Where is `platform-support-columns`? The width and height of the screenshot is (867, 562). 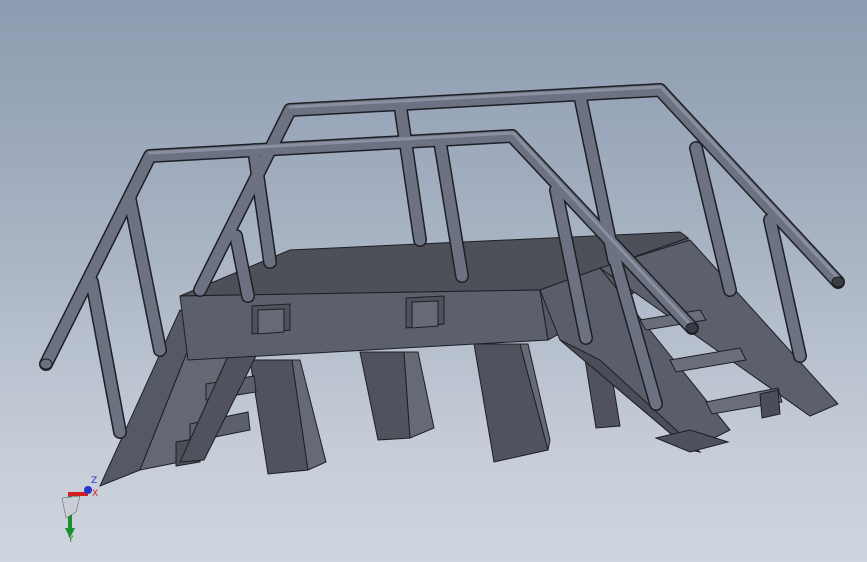 platform-support-columns is located at coordinates (435, 407).